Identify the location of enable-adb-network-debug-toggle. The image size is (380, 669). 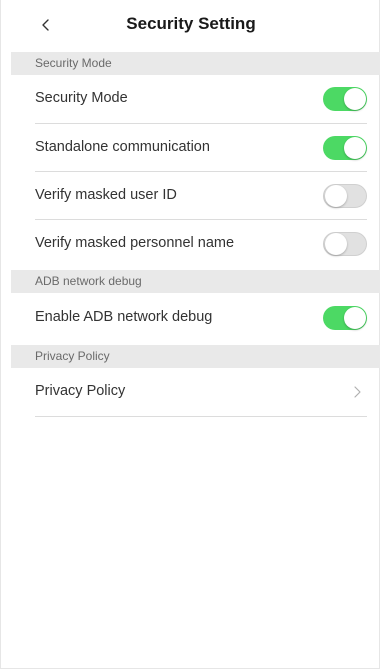
(345, 318).